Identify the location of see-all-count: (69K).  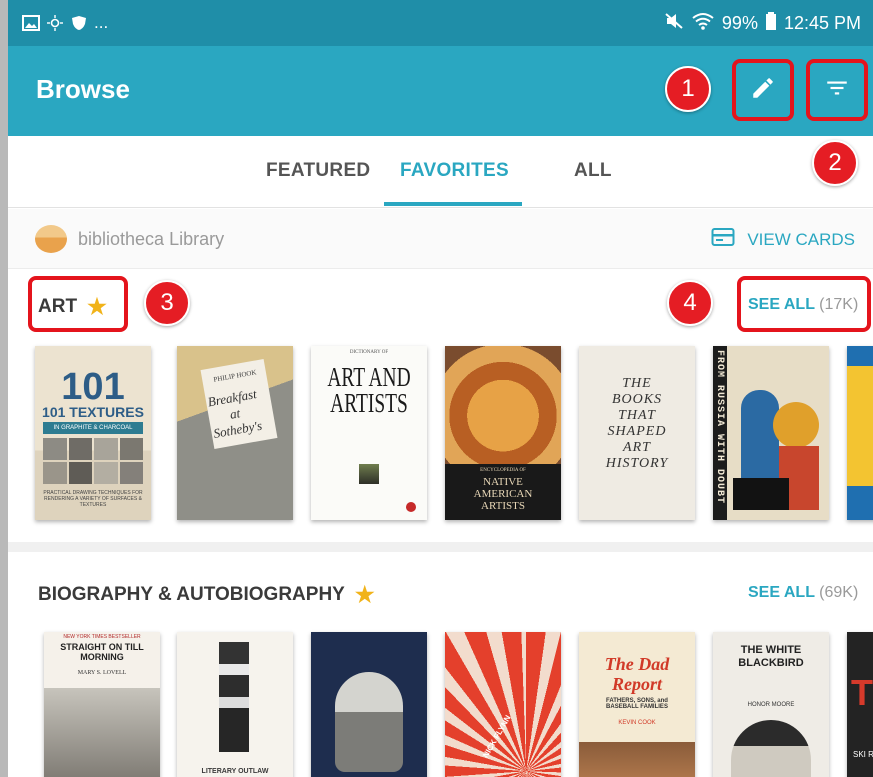
(839, 592).